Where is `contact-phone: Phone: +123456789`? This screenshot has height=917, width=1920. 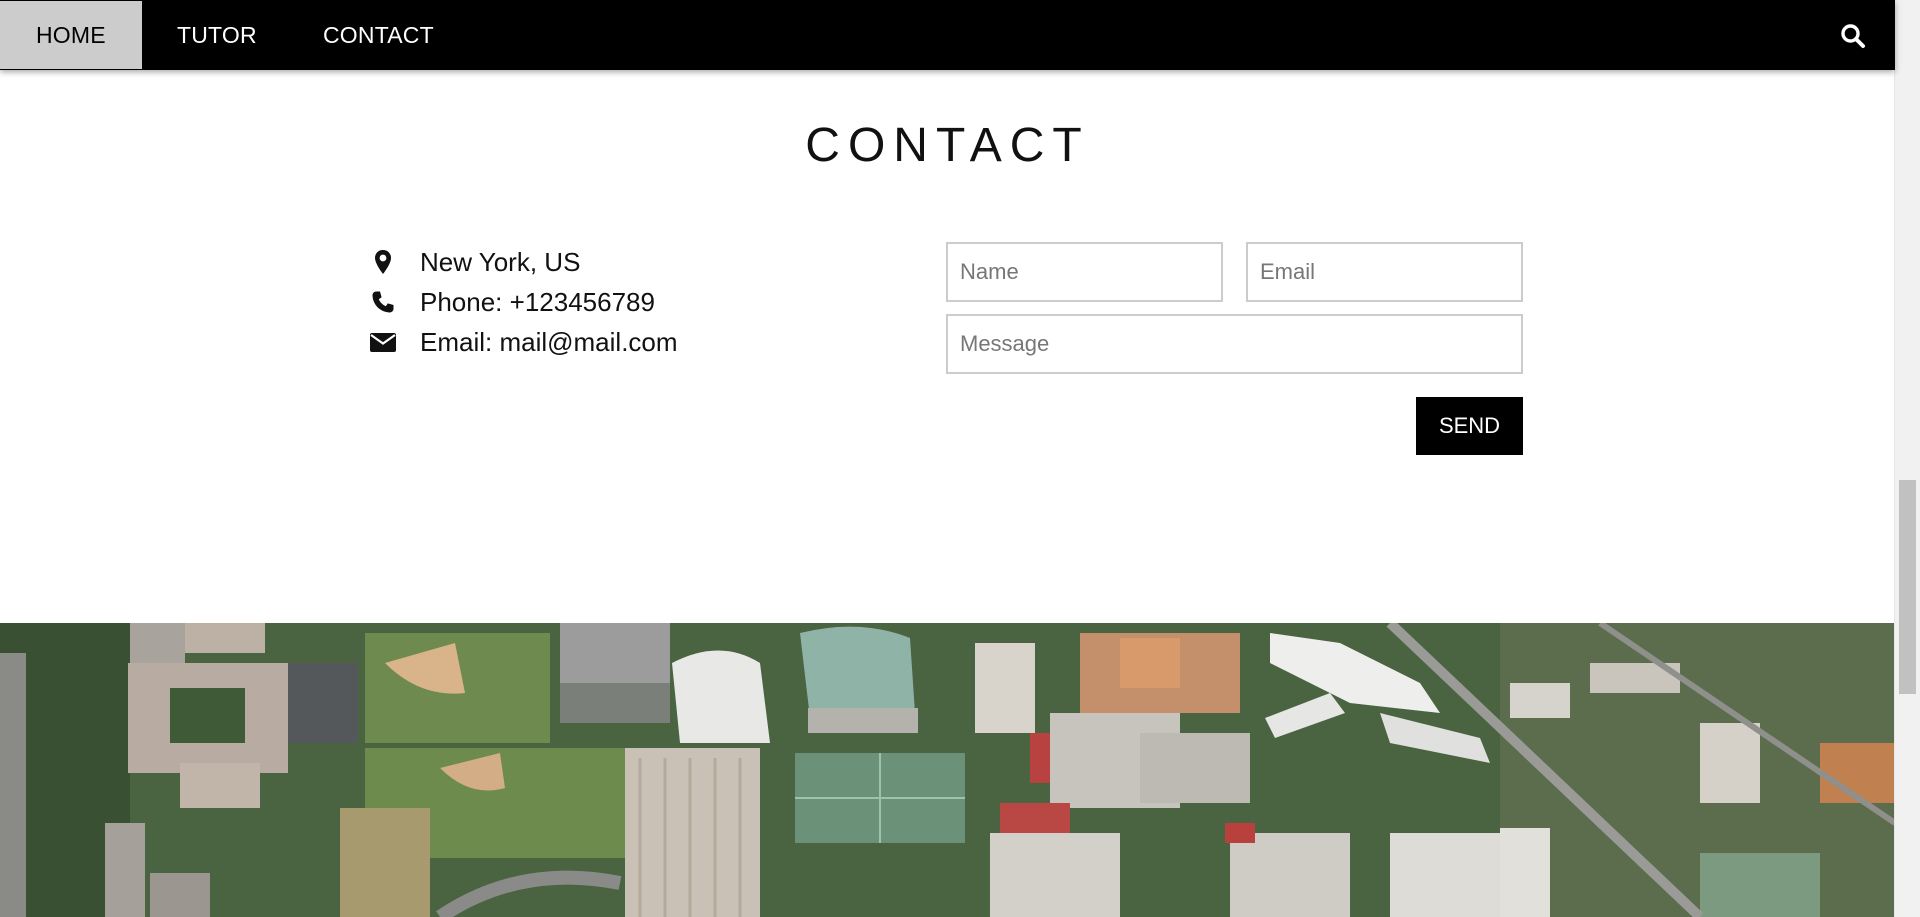
contact-phone: Phone: +123456789 is located at coordinates (511, 302).